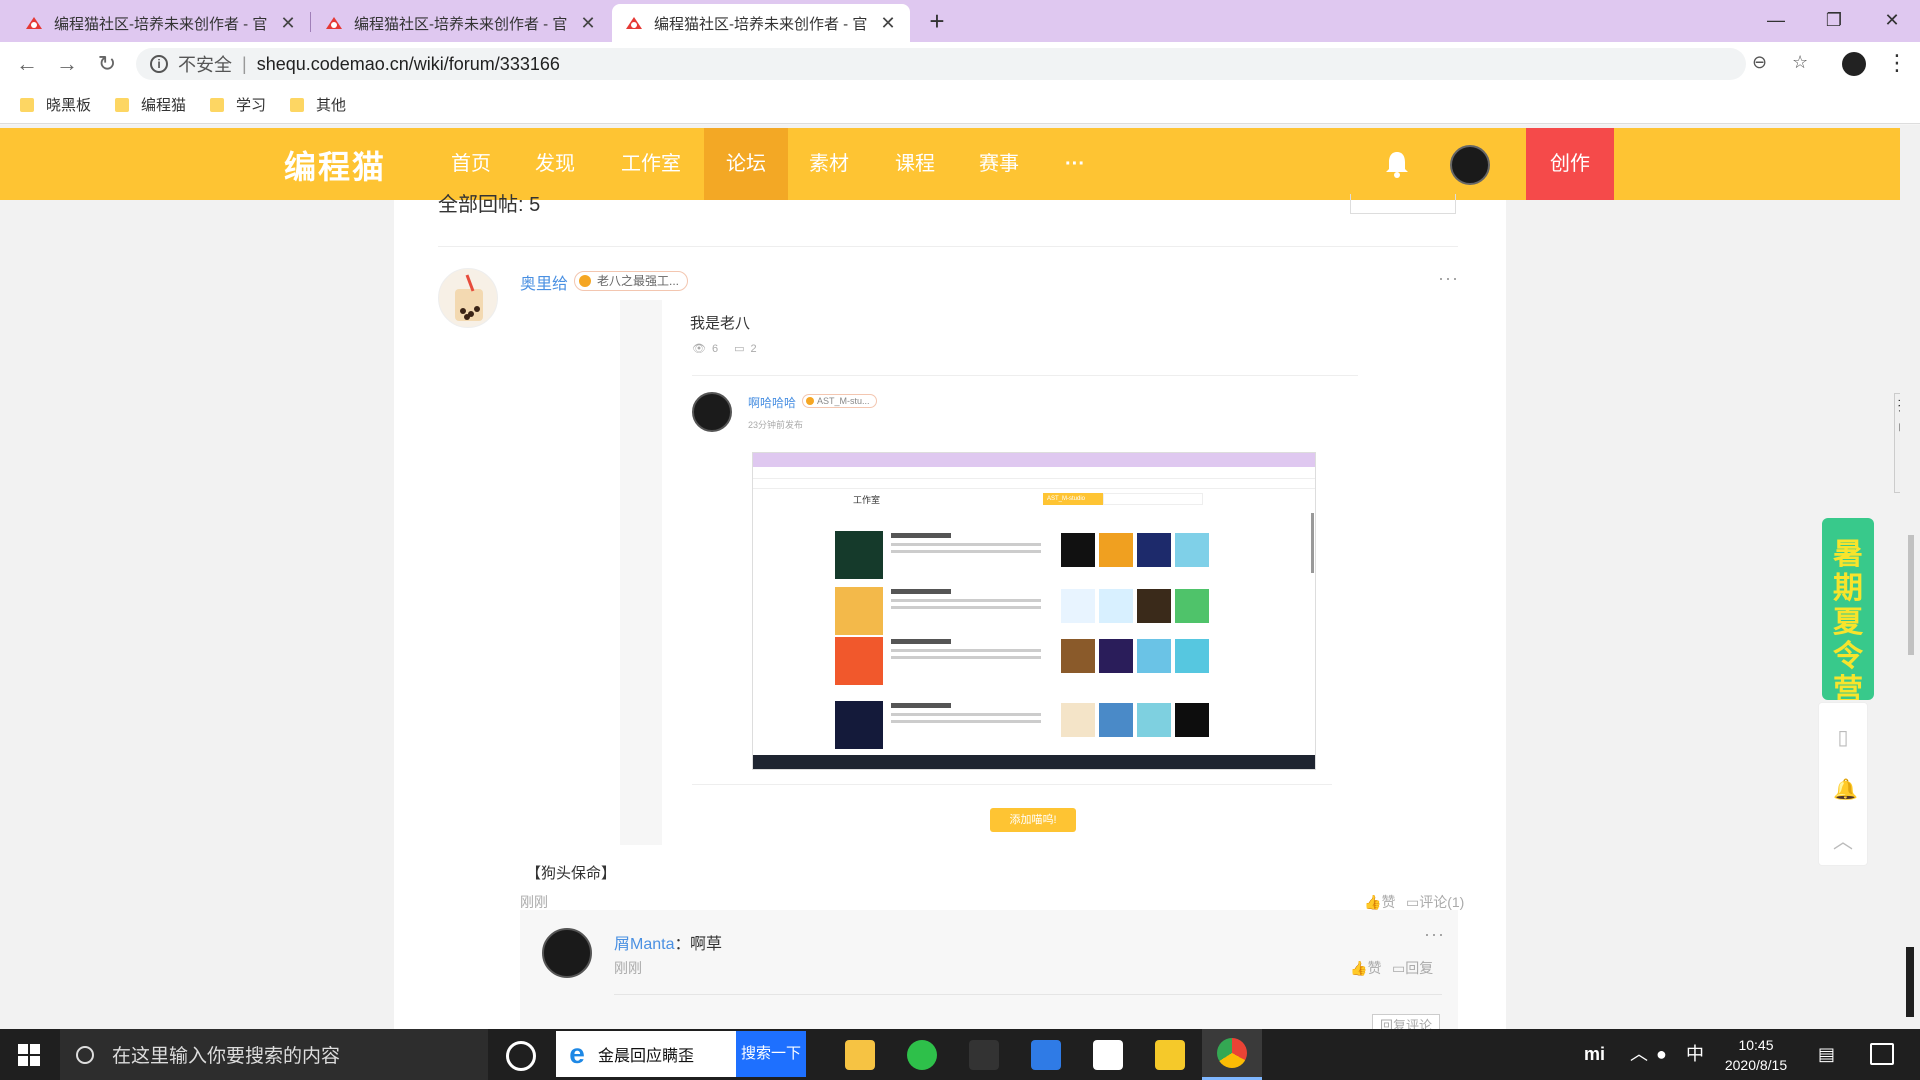  What do you see at coordinates (1897, 63) in the screenshot?
I see `browser-menu-icon: ⋮` at bounding box center [1897, 63].